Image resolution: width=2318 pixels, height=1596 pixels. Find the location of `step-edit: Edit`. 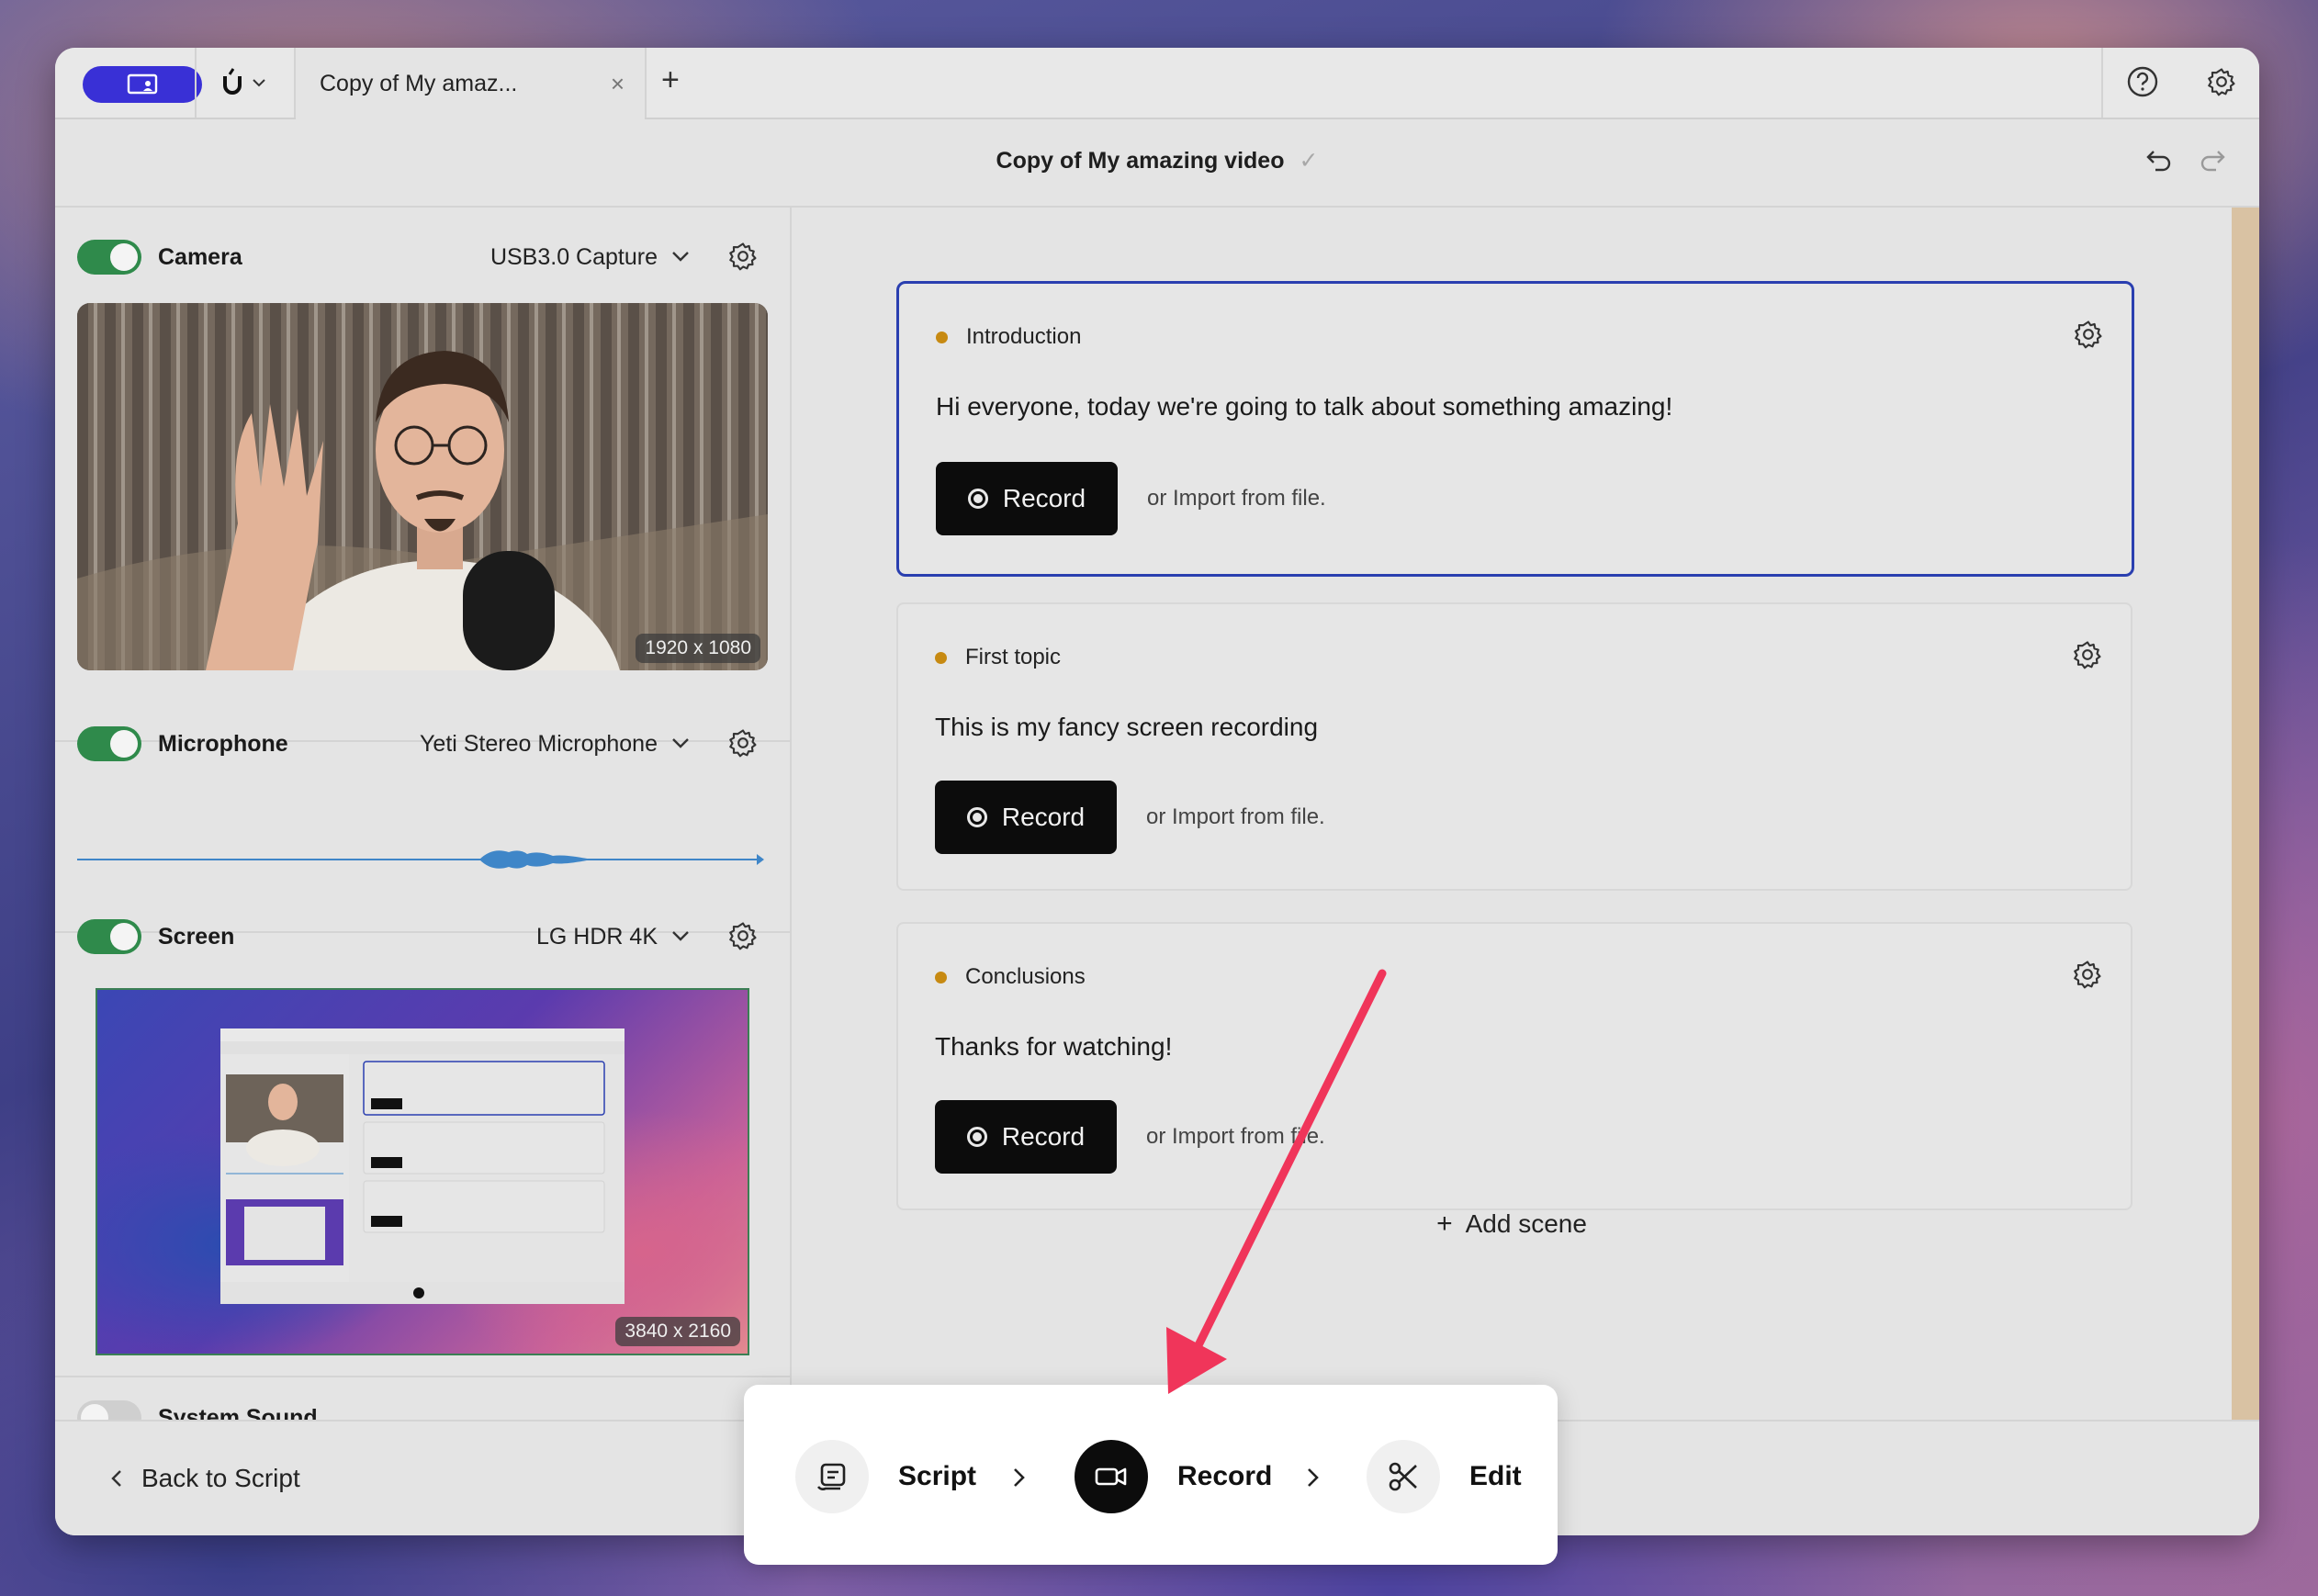

step-edit: Edit is located at coordinates (1445, 1476).